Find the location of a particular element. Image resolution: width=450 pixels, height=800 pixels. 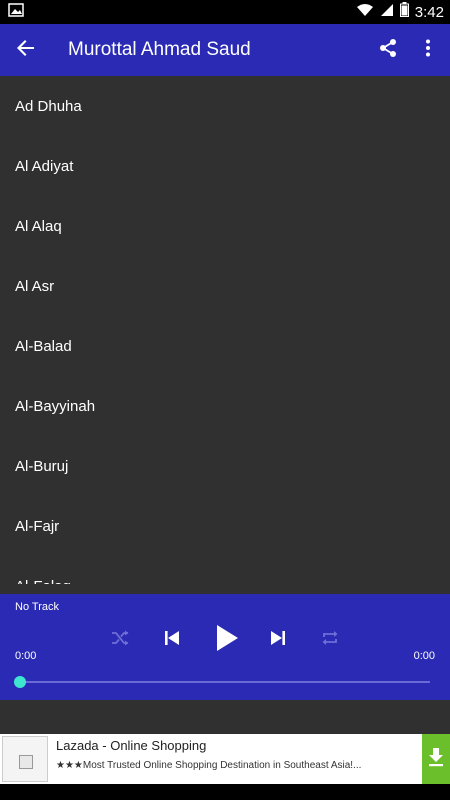

list-item: Al Asr is located at coordinates (225, 286).